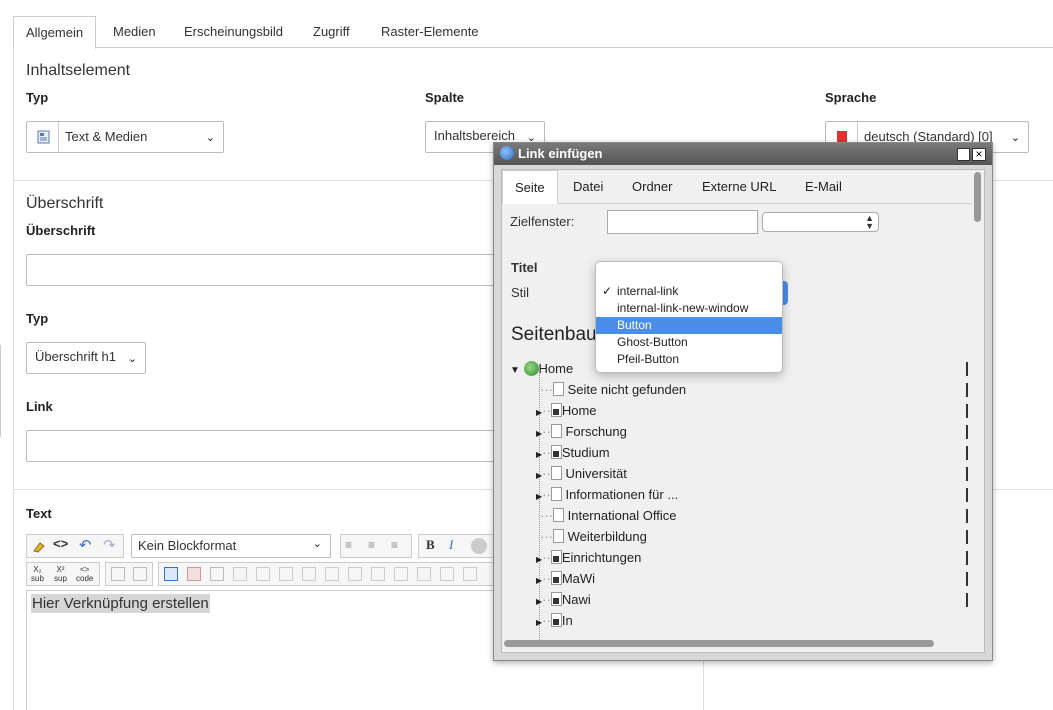 The image size is (1053, 710). I want to click on tree-item: ▶·· In, so click(554, 620).